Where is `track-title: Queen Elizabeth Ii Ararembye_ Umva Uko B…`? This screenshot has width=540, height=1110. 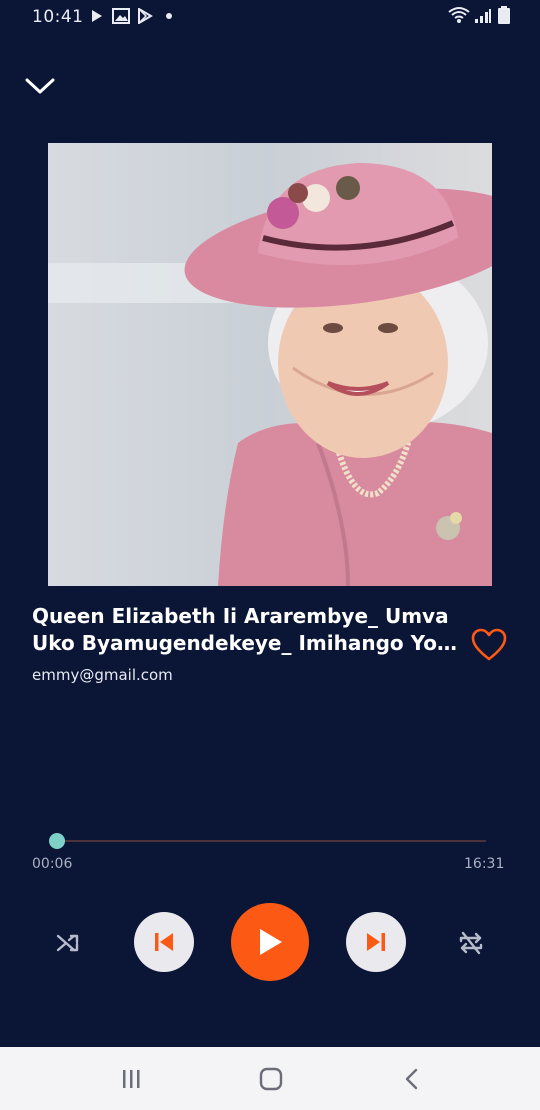 track-title: Queen Elizabeth Ii Ararembye_ Umva Uko B… is located at coordinates (247, 630).